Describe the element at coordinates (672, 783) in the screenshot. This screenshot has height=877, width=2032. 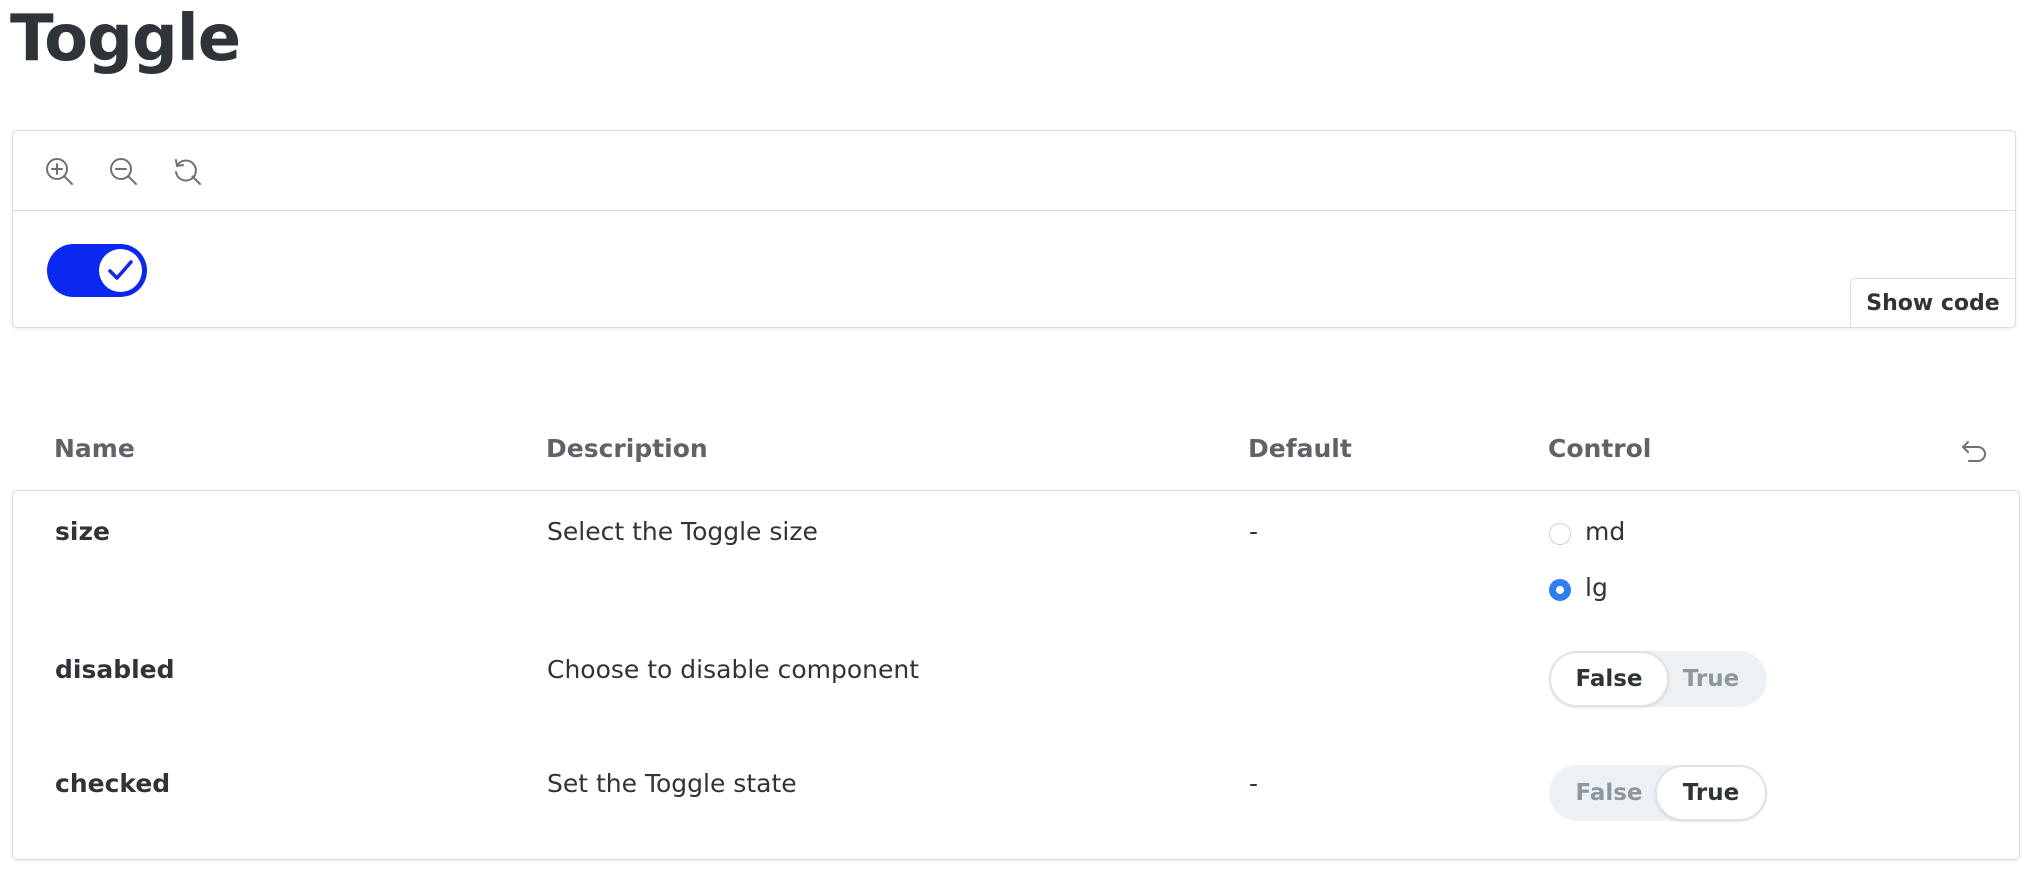
I see `arg-description: Set the Toggle state` at that location.